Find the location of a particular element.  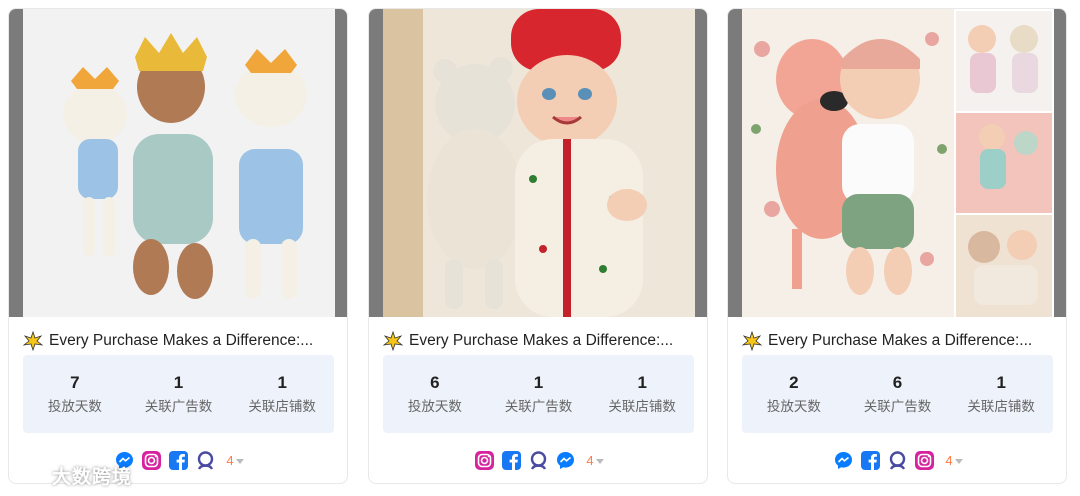

ad-stats-panel: 7 投放天数 1 关联广告数 1 关联店铺数 is located at coordinates (178, 394).